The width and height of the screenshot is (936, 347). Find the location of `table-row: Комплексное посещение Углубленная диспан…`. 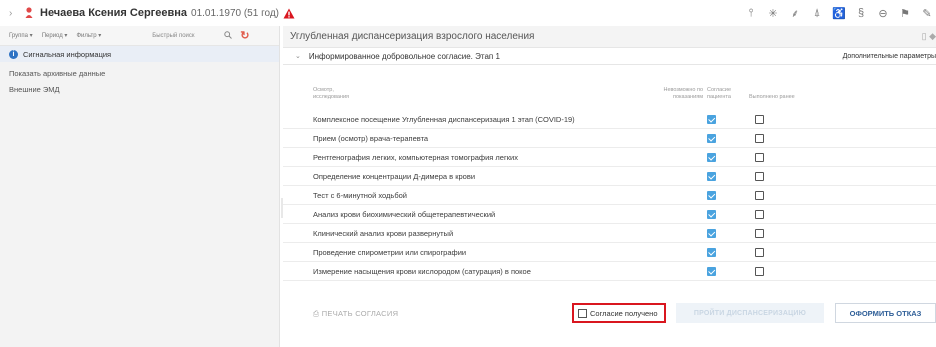

table-row: Комплексное посещение Углубленная диспан… is located at coordinates (609, 119).